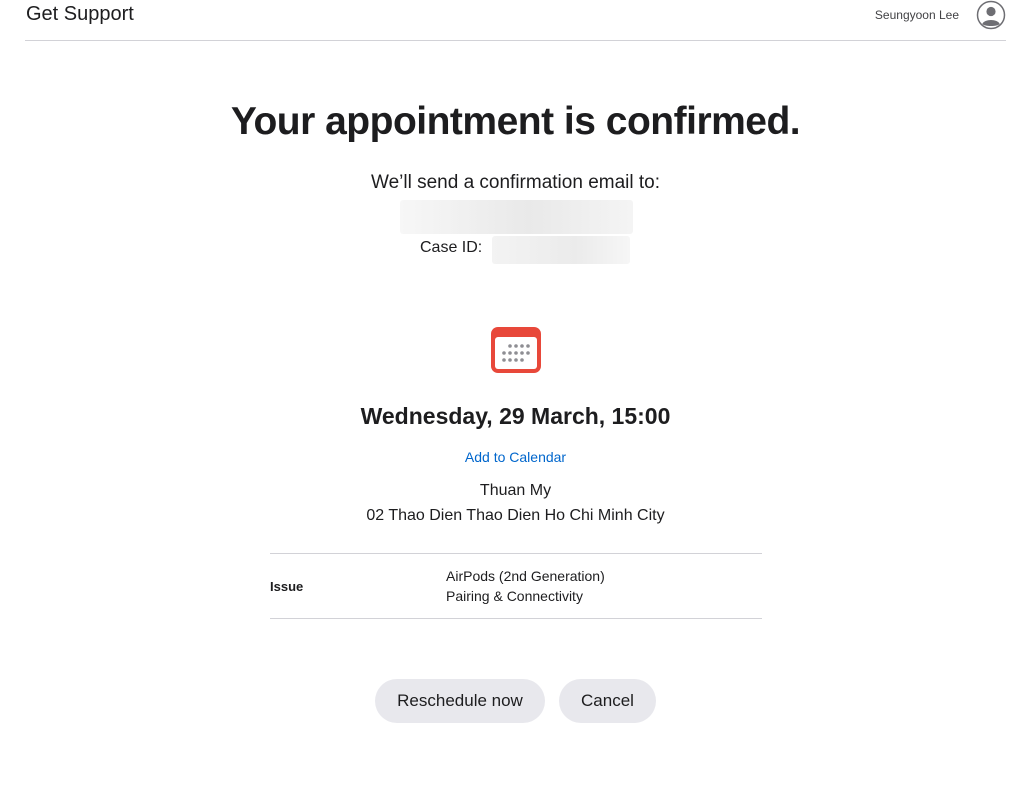 This screenshot has width=1031, height=799. I want to click on issue-product: AirPods (2nd Generation), so click(525, 576).